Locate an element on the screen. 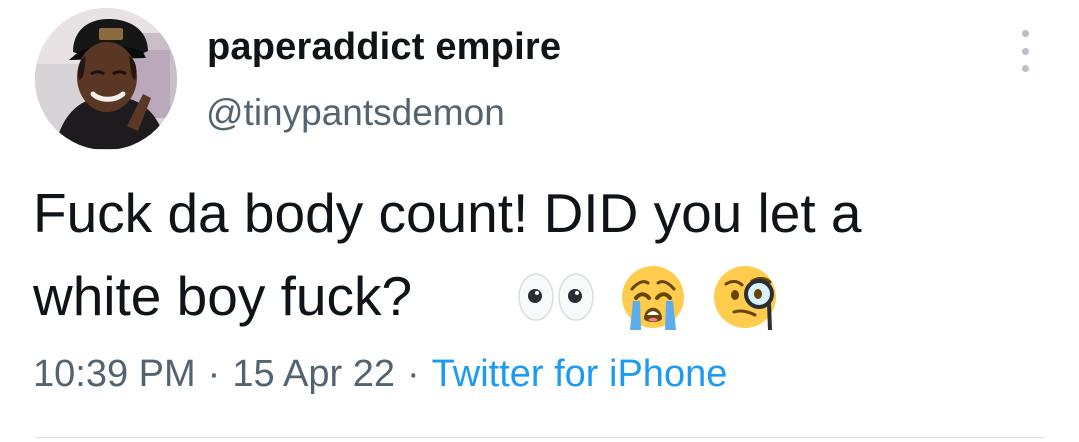 The height and width of the screenshot is (442, 1079). emoji-group is located at coordinates (653, 297).